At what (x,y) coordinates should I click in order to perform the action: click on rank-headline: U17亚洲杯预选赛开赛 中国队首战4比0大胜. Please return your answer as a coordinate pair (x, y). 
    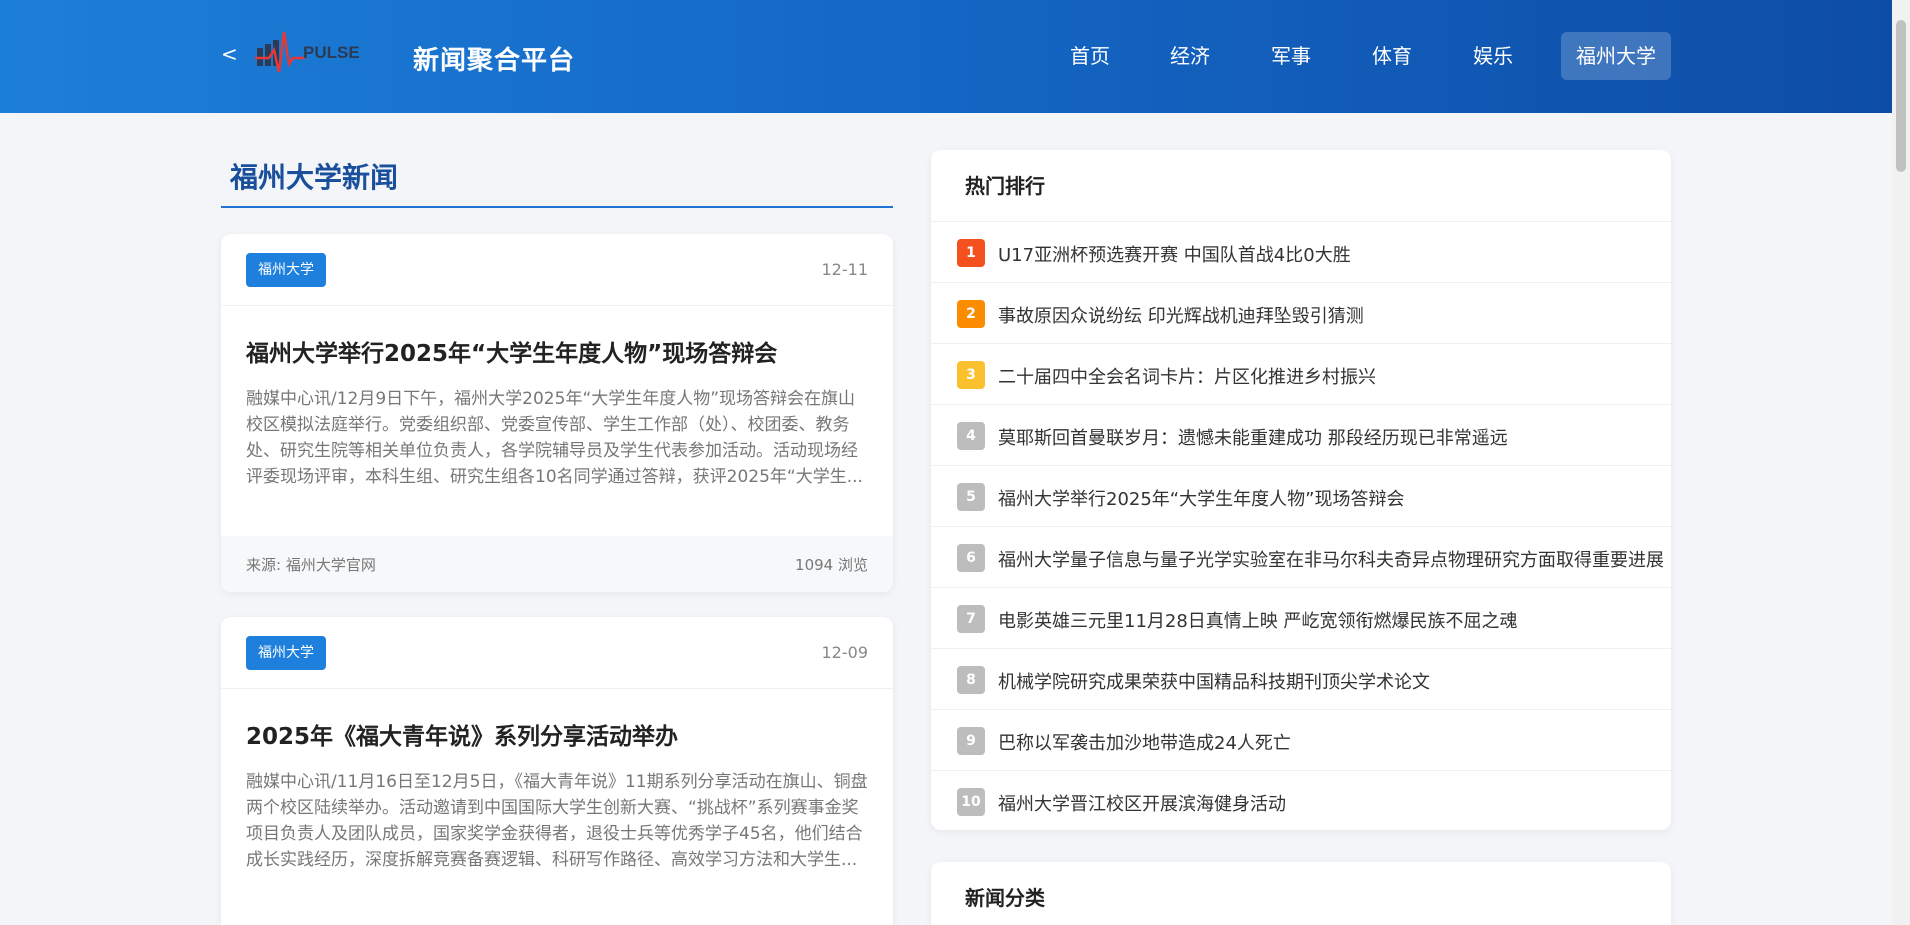
    Looking at the image, I should click on (1174, 254).